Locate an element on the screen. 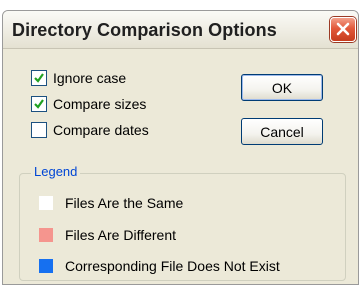 The height and width of the screenshot is (287, 363). legend-label-same: Files Are the Same is located at coordinates (124, 203).